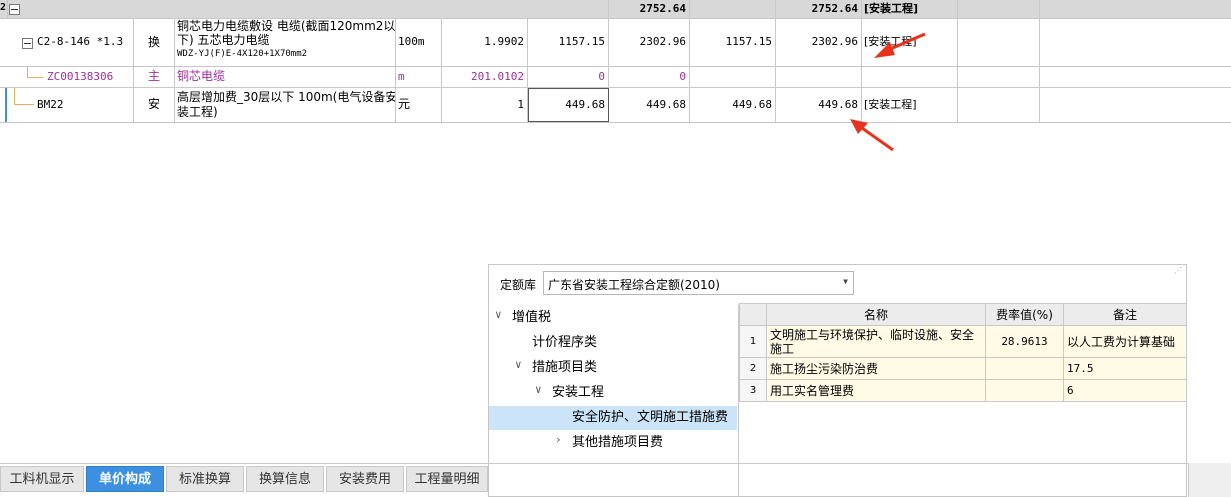  Describe the element at coordinates (564, 343) in the screenshot. I see `tree-item: 计价程序类` at that location.